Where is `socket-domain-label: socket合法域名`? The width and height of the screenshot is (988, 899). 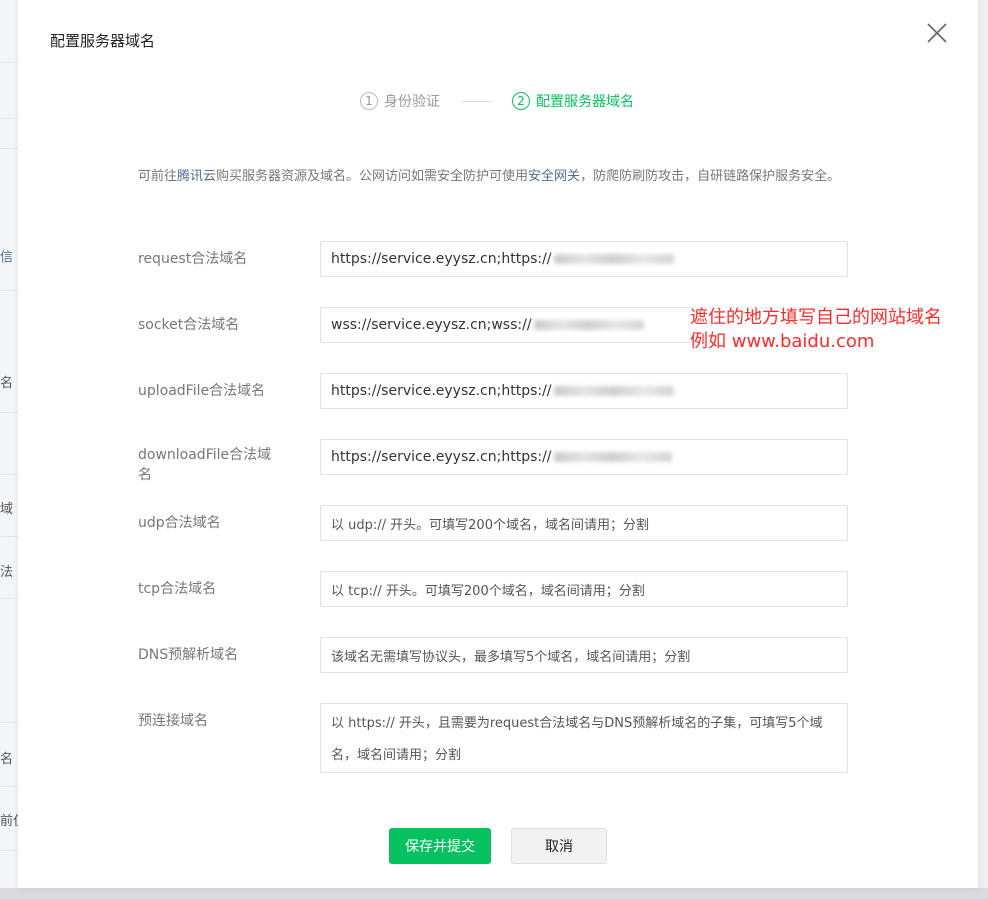
socket-domain-label: socket合法域名 is located at coordinates (189, 325).